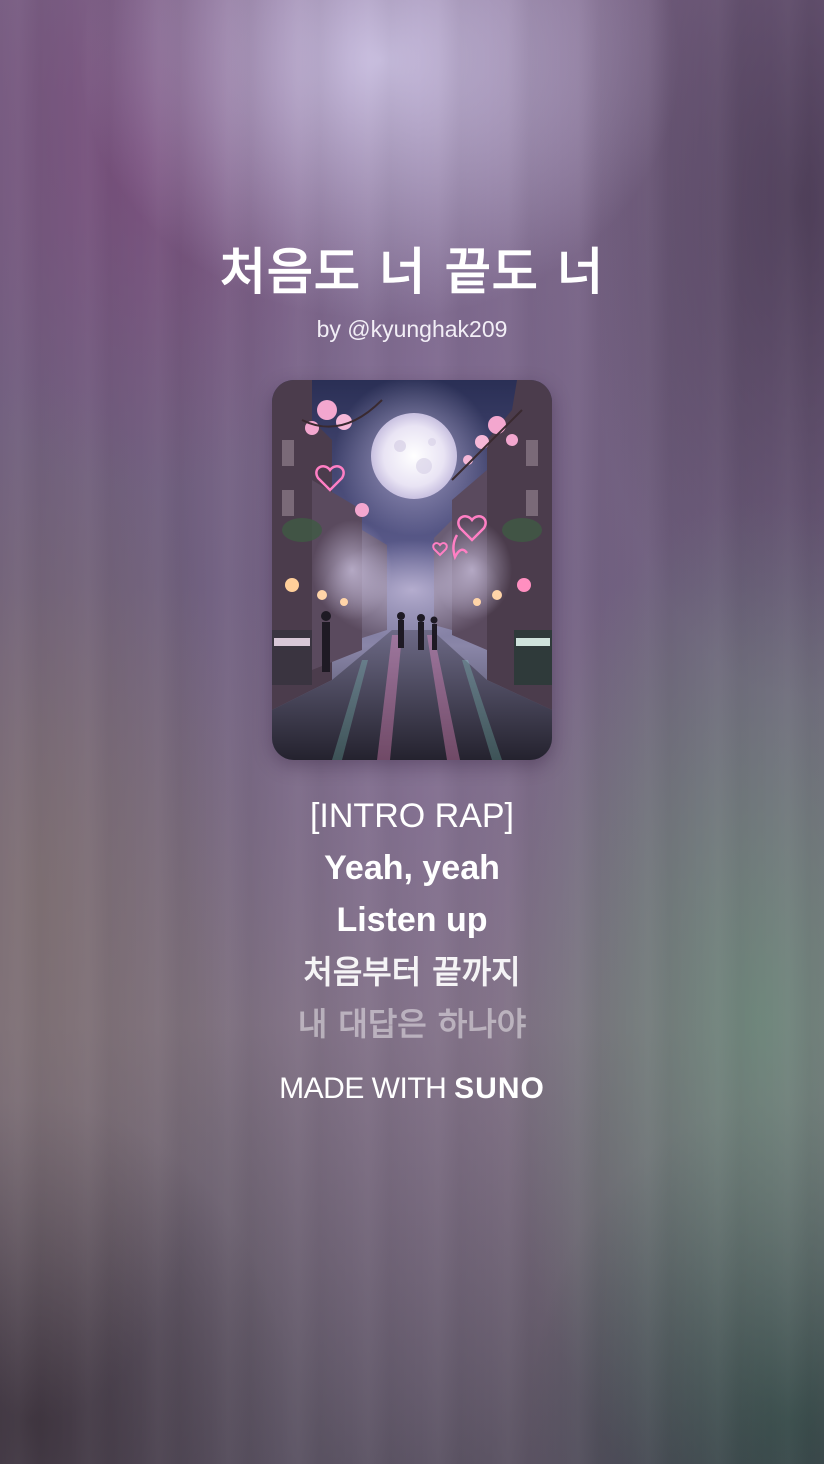 The height and width of the screenshot is (1464, 824). I want to click on lyric-line: [INTRO RAP], so click(412, 816).